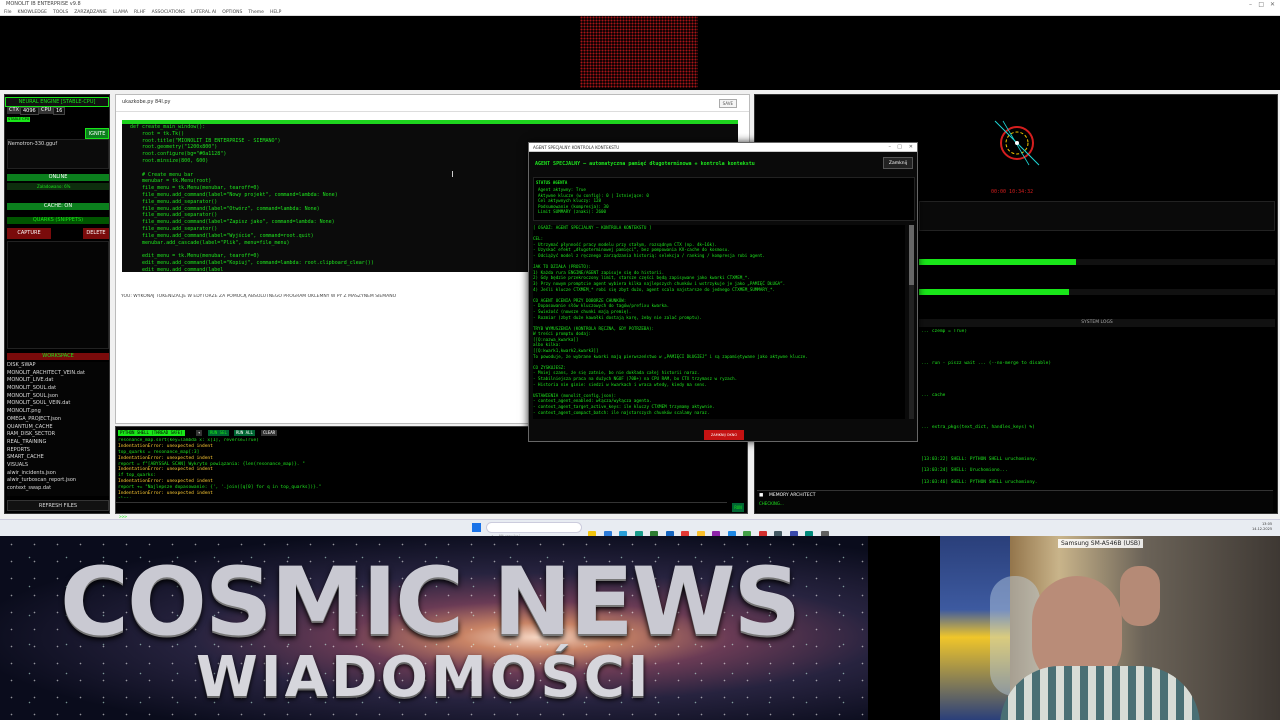 The image size is (1280, 720). I want to click on shell-input: >>>, so click(421, 511).